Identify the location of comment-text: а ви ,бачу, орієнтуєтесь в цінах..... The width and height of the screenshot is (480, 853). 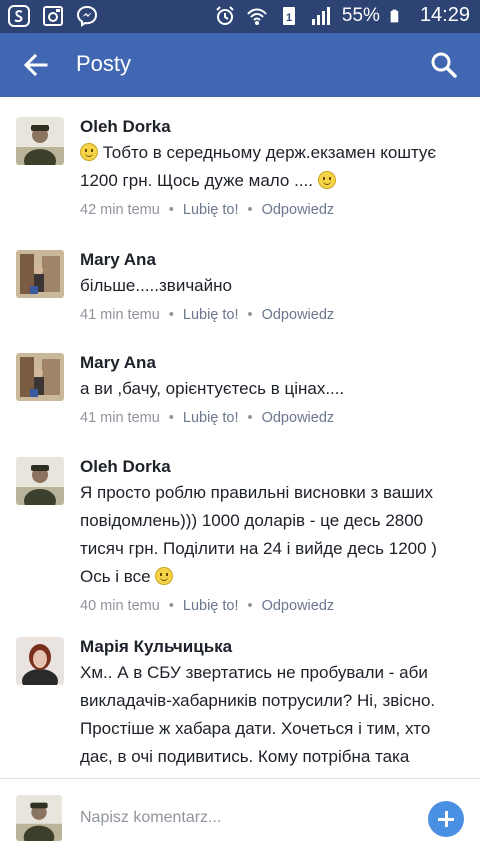
(212, 388).